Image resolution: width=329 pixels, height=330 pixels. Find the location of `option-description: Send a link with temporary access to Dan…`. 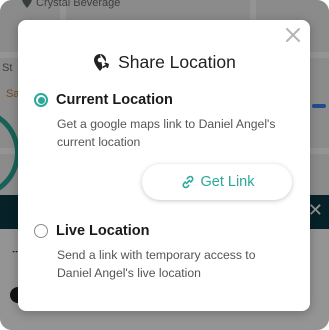

option-description: Send a link with temporary access to Dan… is located at coordinates (156, 264).